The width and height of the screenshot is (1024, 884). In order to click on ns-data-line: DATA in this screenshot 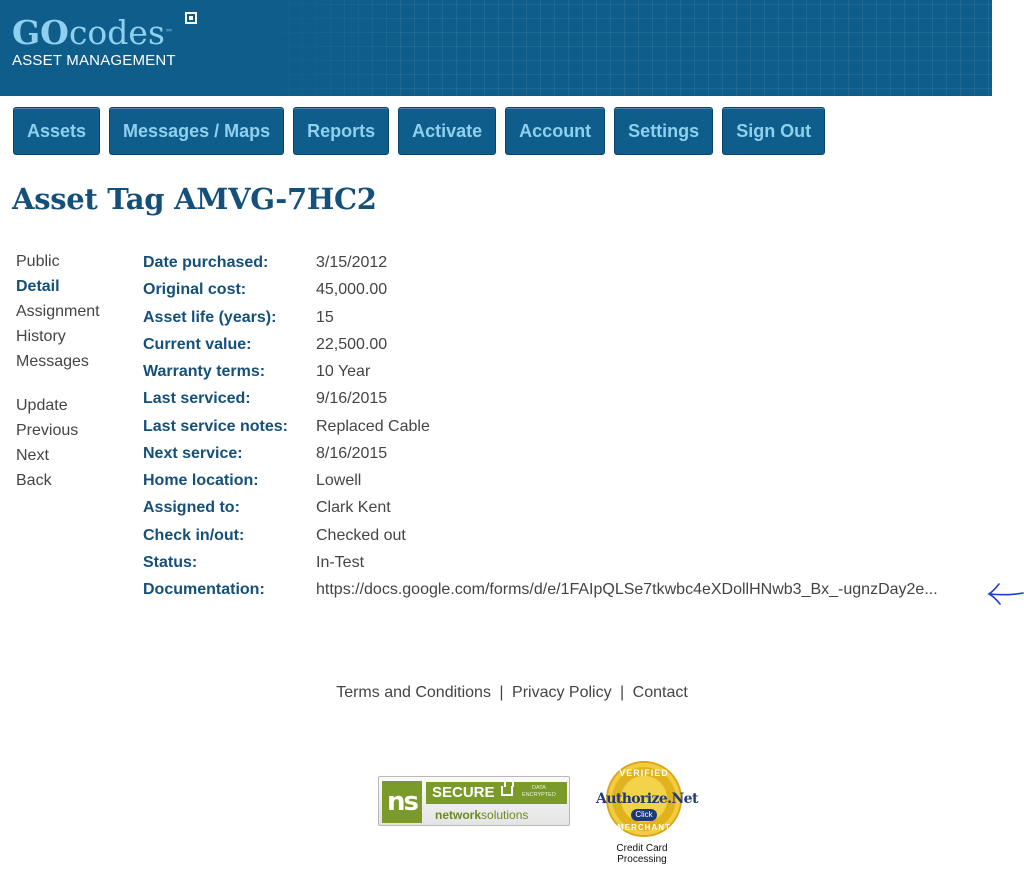, I will do `click(538, 788)`.